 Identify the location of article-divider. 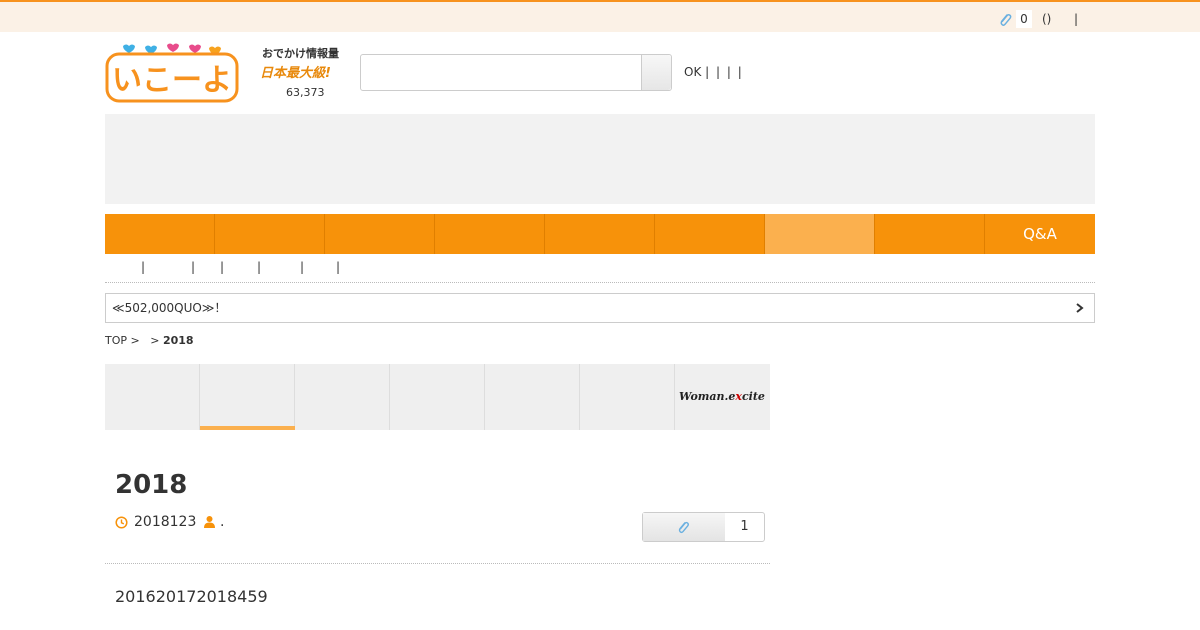
(437, 563).